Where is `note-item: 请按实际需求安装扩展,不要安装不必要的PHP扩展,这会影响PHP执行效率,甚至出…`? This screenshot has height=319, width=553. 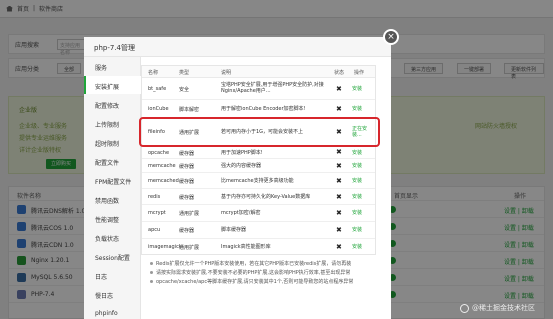 note-item: 请按实际需求安装扩展,不要安装不必要的PHP扩展,这会影响PHP执行效率,甚至出… is located at coordinates (250, 272).